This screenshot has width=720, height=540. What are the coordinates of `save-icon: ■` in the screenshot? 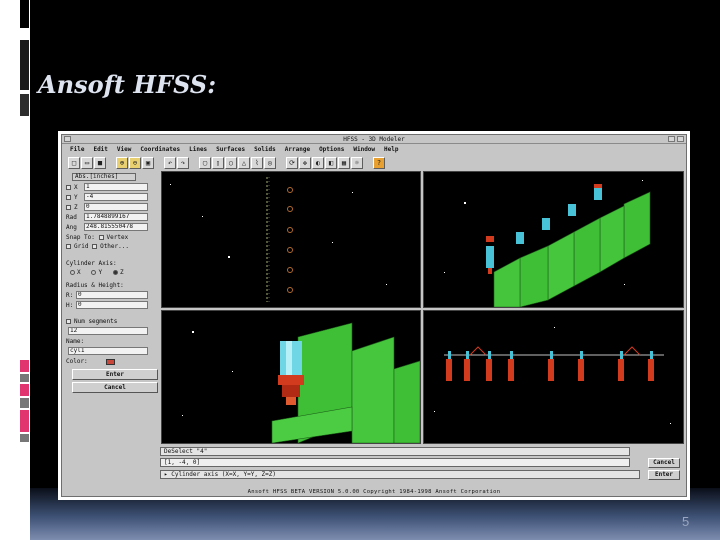 It's located at (100, 163).